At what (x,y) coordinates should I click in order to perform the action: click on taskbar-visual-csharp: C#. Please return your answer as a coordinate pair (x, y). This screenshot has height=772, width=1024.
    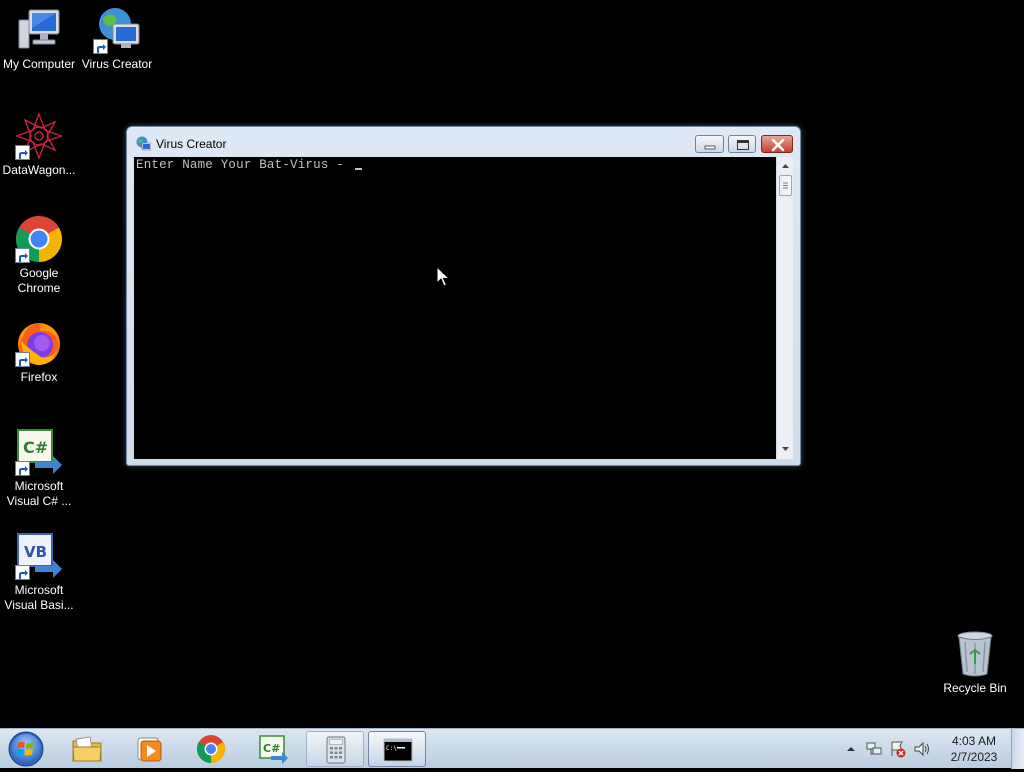
    Looking at the image, I should click on (273, 749).